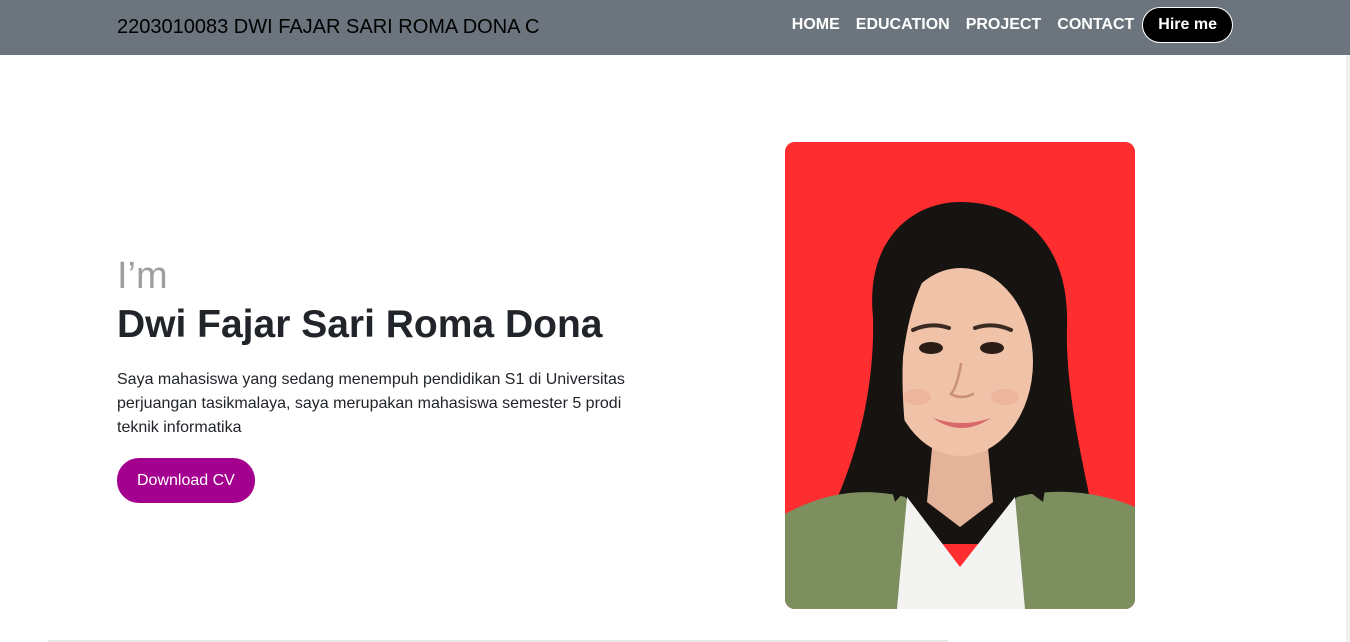  I want to click on hire-me-button: Hire me, so click(1187, 25).